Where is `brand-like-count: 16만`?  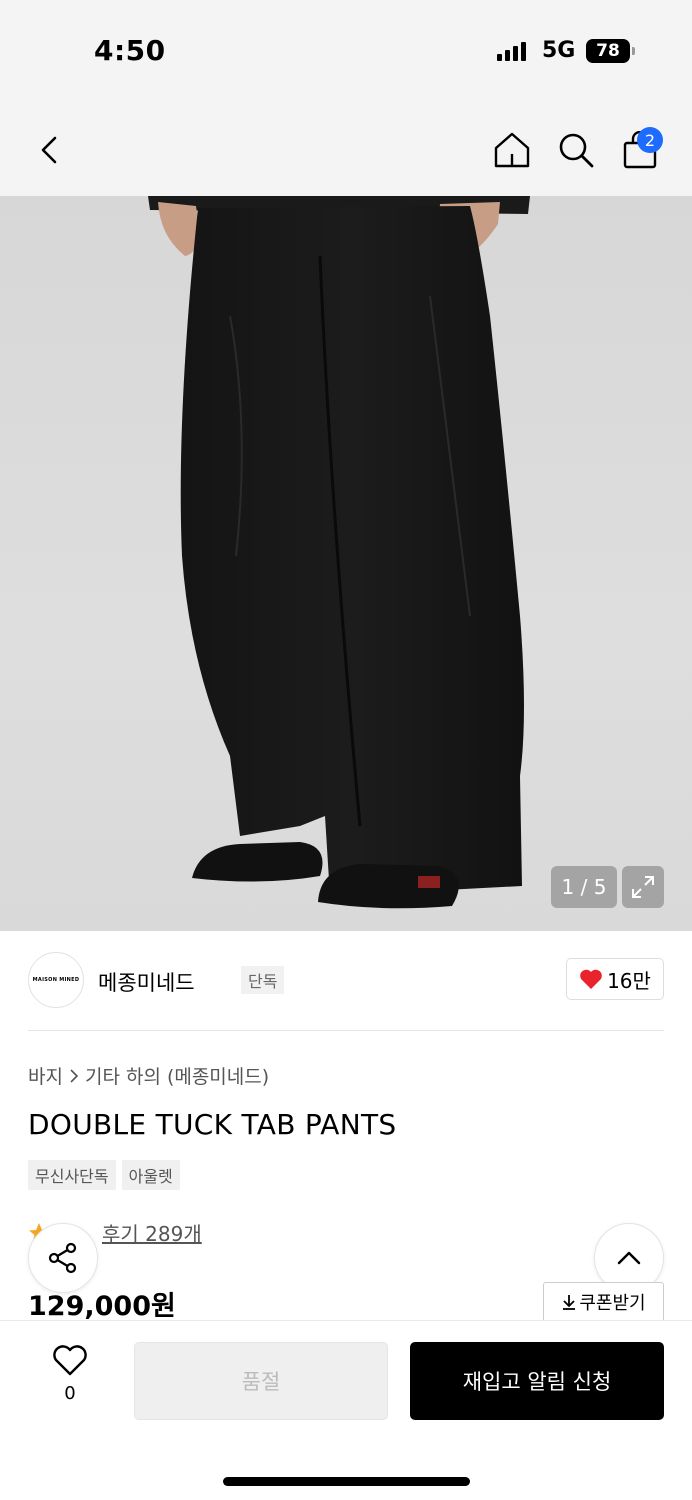 brand-like-count: 16만 is located at coordinates (629, 980).